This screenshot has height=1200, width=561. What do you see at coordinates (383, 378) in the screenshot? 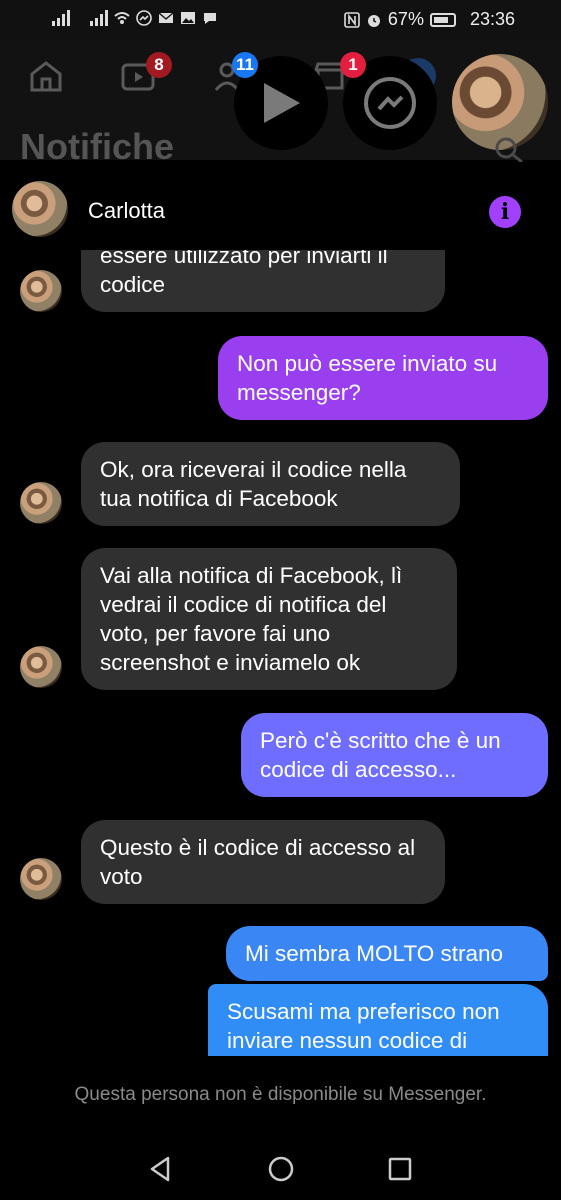
I see `message-outgoing: Non può essere inviato su messenger?` at bounding box center [383, 378].